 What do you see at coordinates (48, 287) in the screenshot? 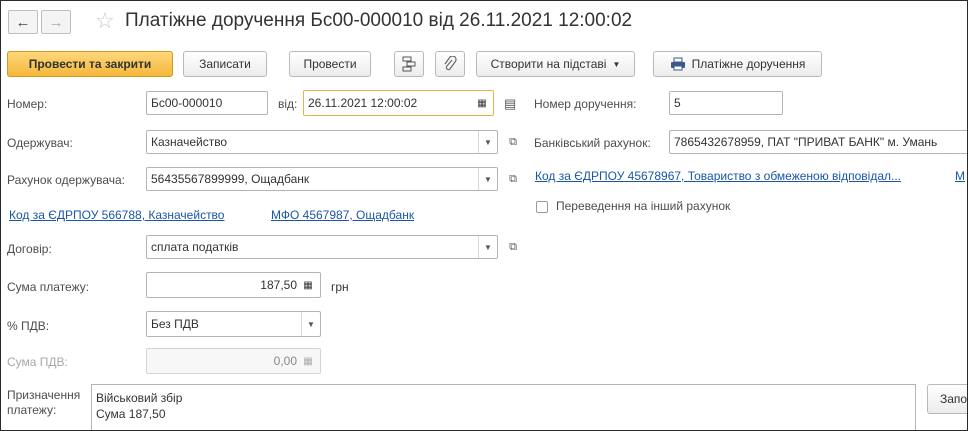
I see `amount-label: Сума платежу:` at bounding box center [48, 287].